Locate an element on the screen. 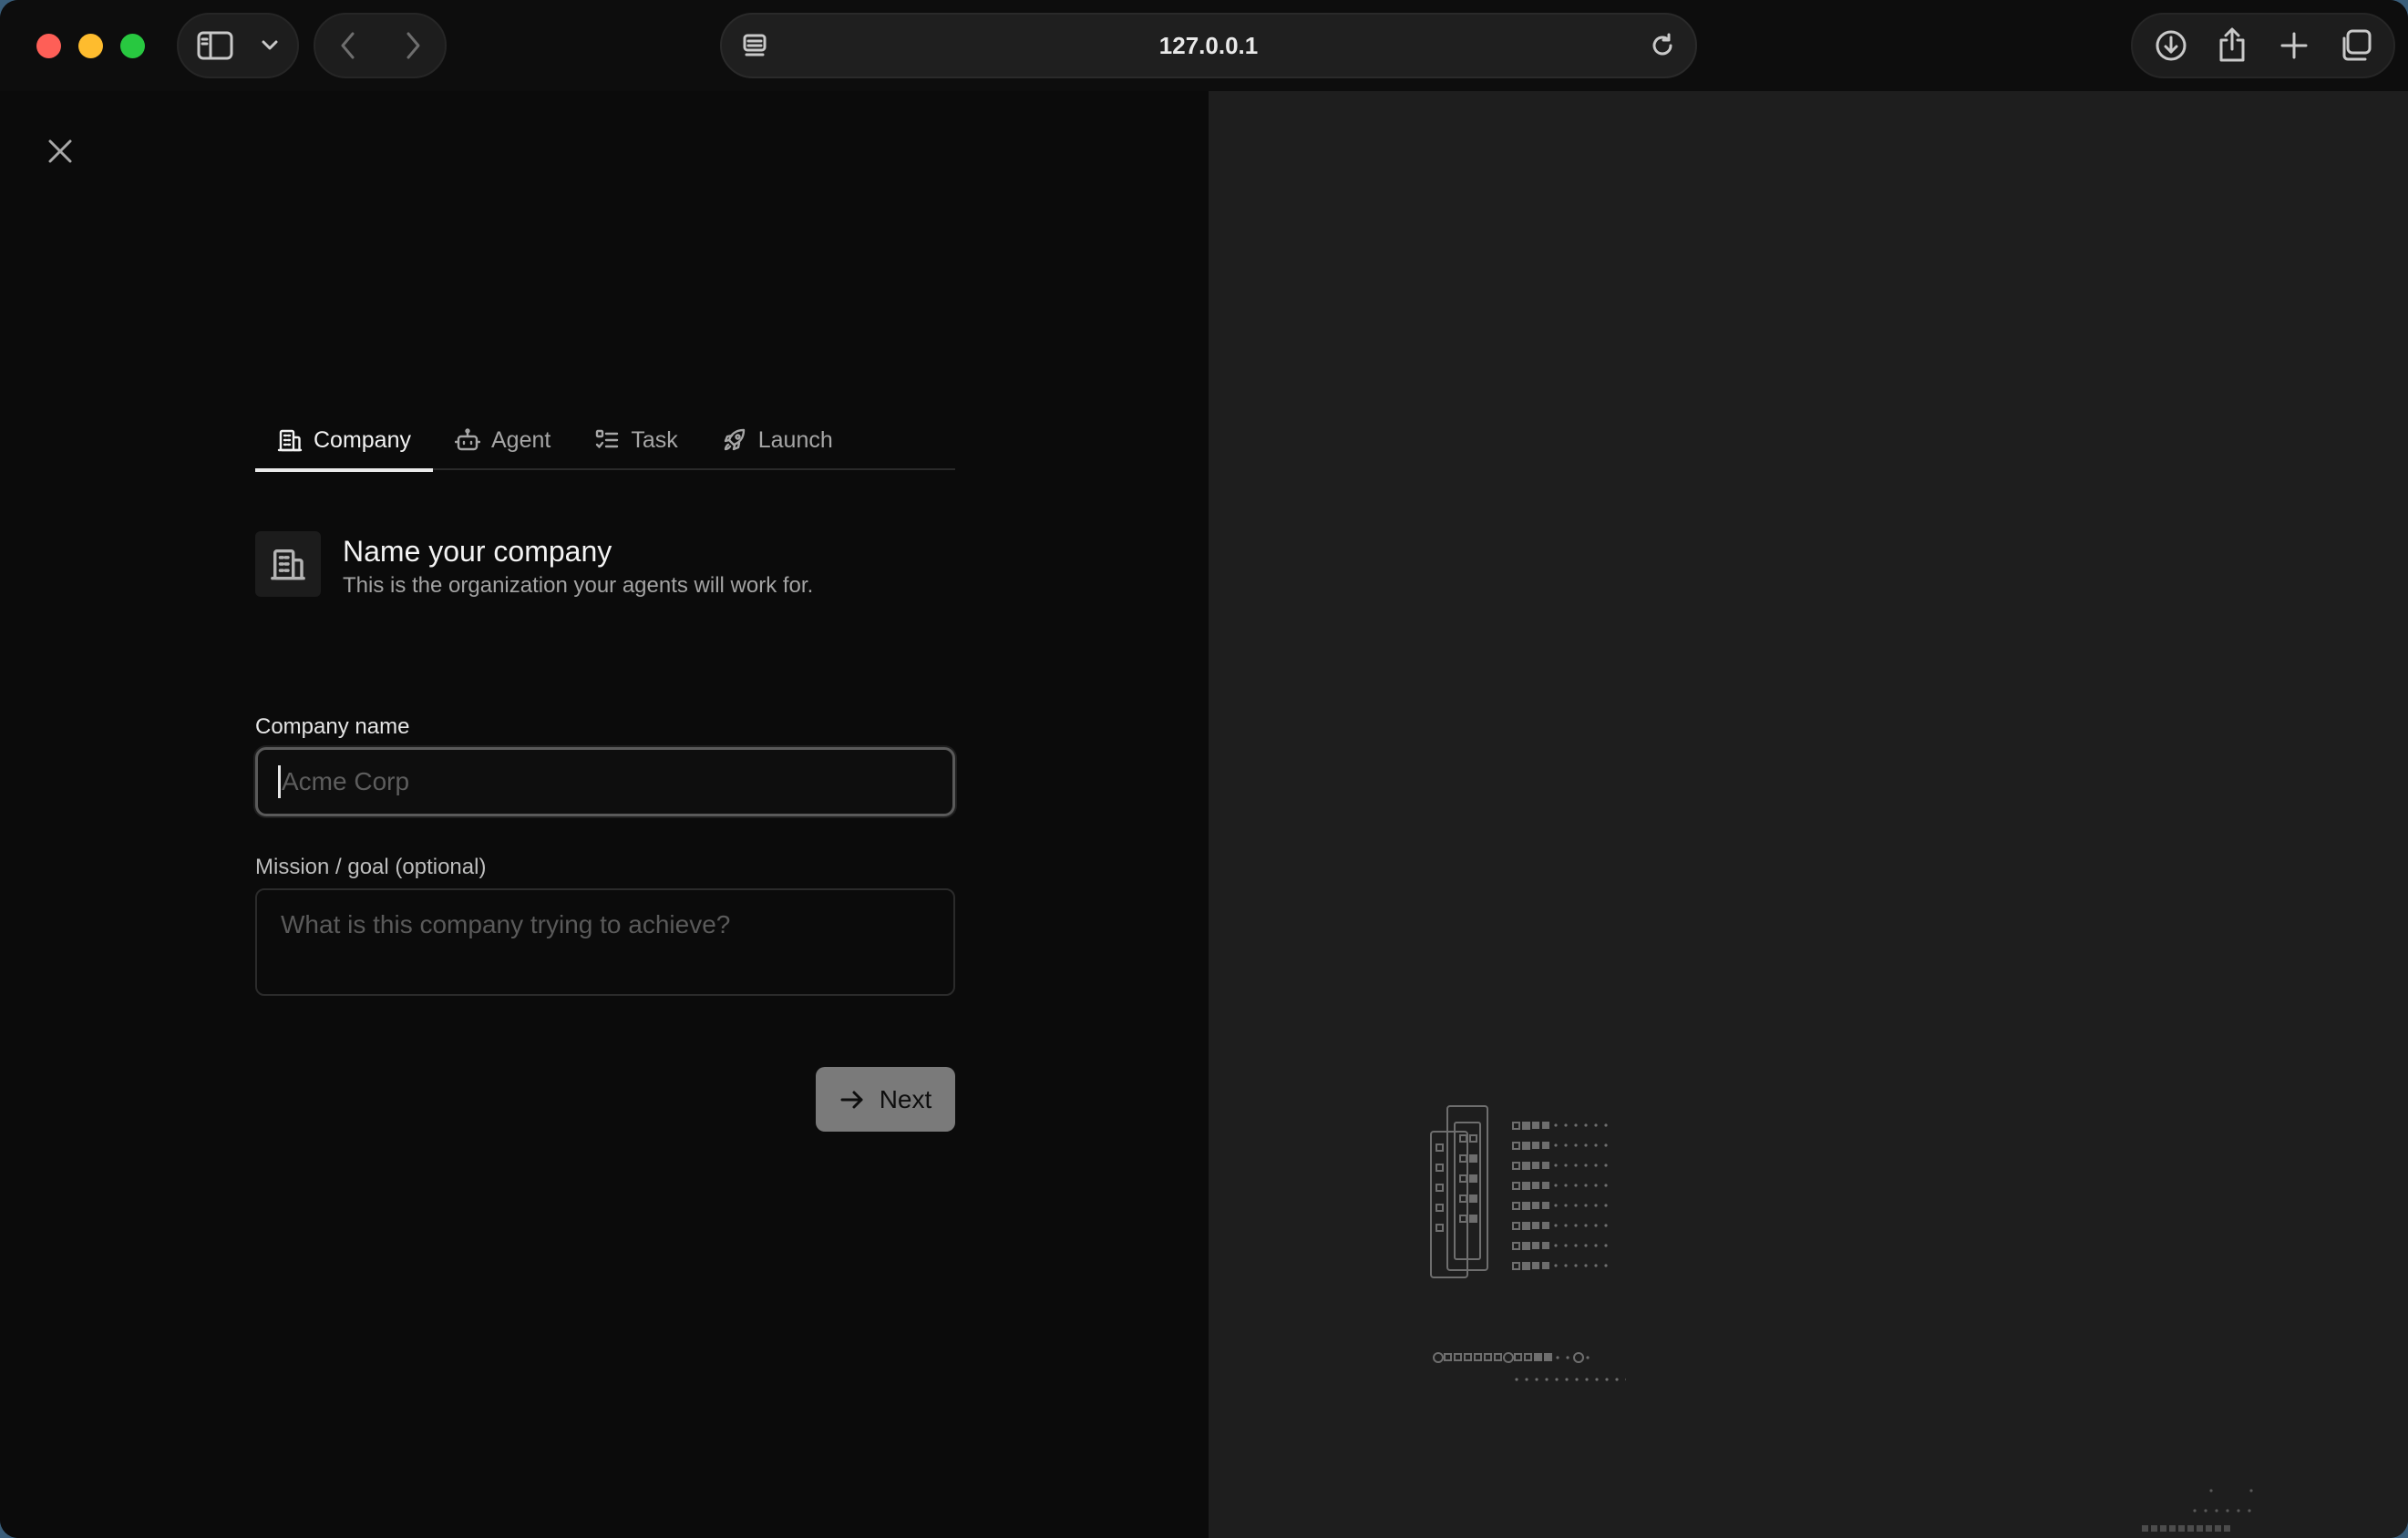 The height and width of the screenshot is (1538, 2408). download-icon is located at coordinates (2171, 45).